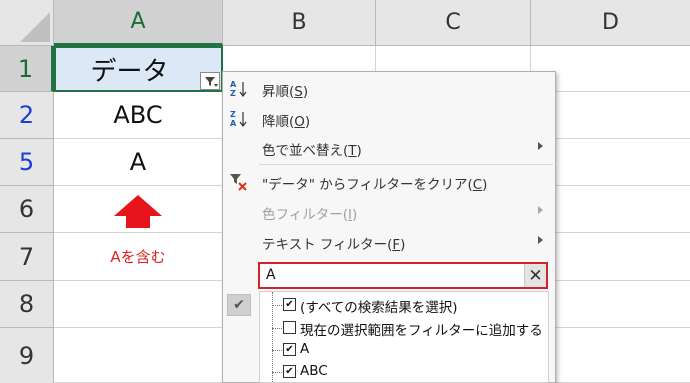  I want to click on row-header-6: 6, so click(27, 209).